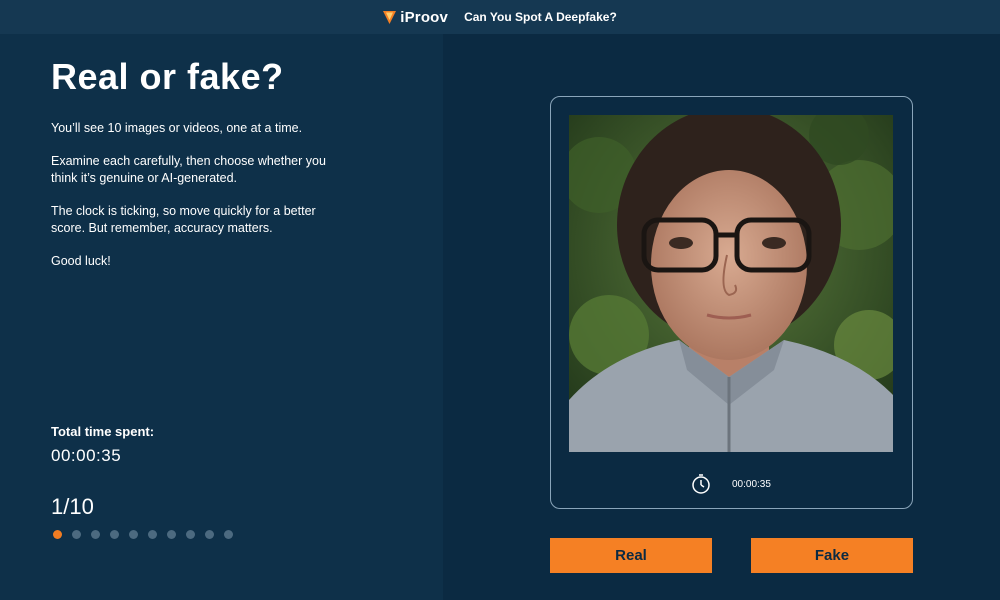 The image size is (1000, 600). What do you see at coordinates (167, 76) in the screenshot?
I see `heading: Real or fake?` at bounding box center [167, 76].